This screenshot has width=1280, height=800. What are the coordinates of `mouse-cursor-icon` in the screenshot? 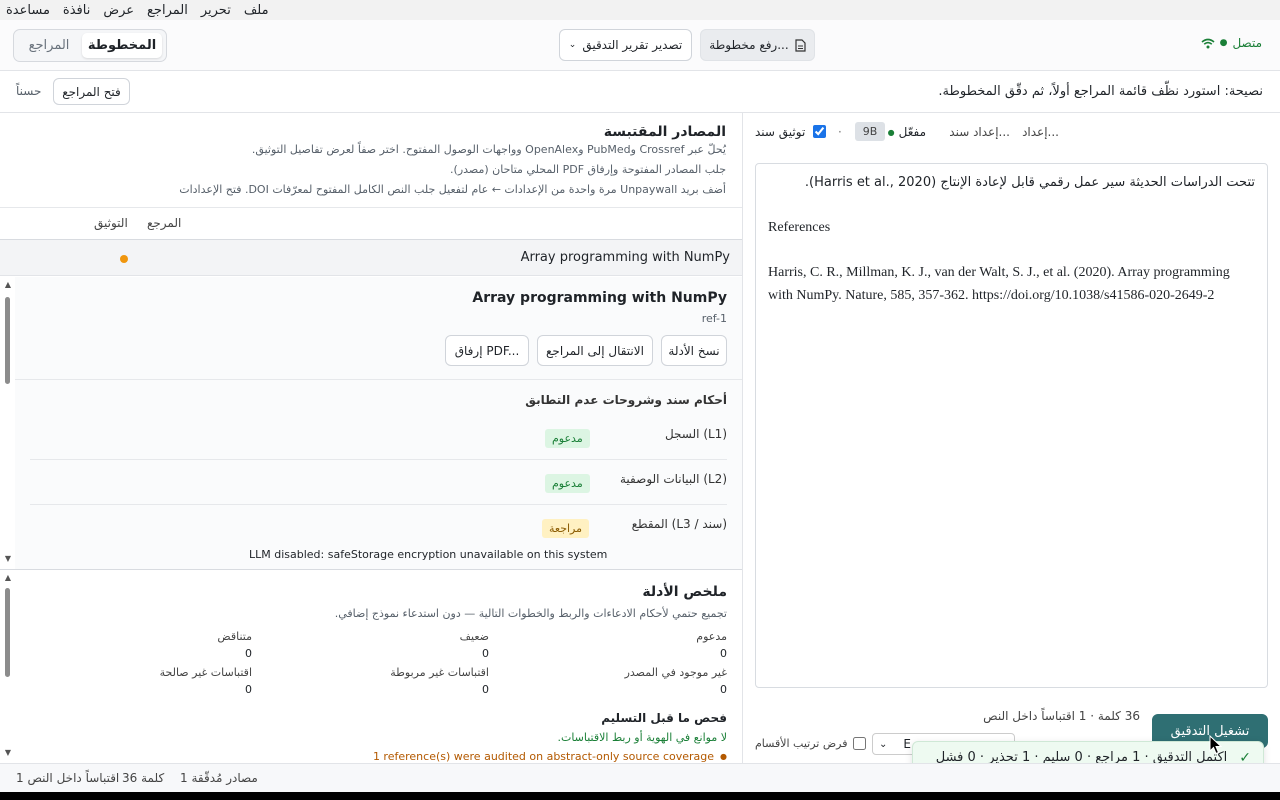 It's located at (1216, 745).